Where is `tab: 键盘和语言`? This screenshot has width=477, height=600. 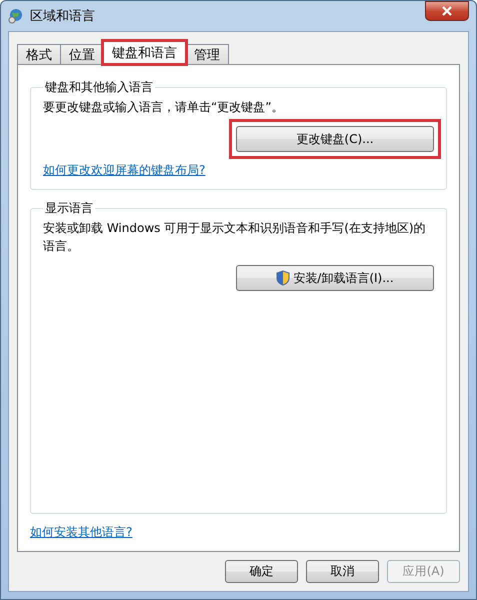
tab: 键盘和语言 is located at coordinates (144, 52).